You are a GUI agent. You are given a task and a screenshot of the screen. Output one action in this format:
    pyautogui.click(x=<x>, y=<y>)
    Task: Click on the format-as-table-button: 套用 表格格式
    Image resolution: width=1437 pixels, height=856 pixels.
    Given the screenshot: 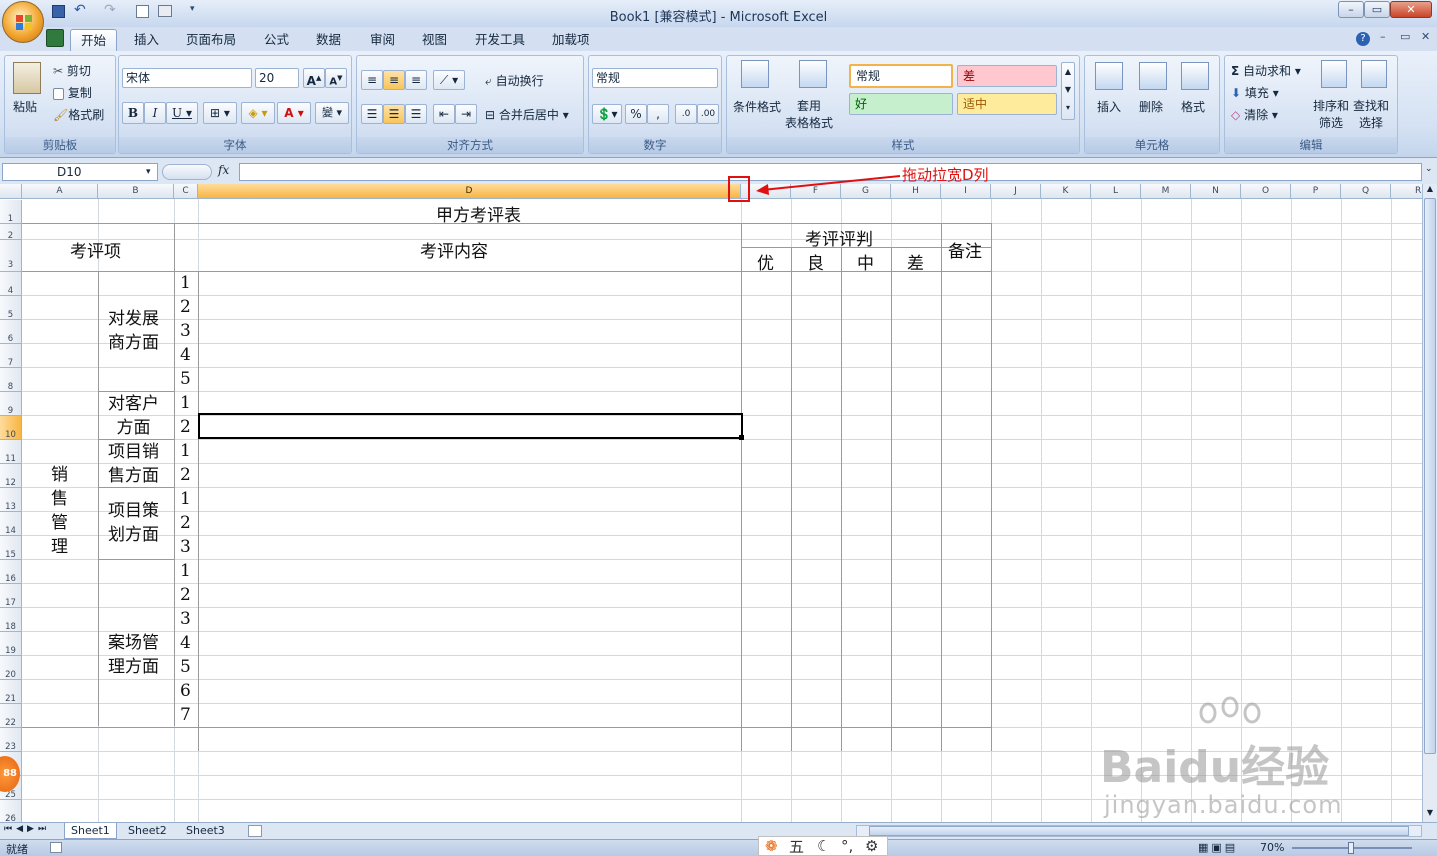 What is the action you would take?
    pyautogui.click(x=809, y=115)
    